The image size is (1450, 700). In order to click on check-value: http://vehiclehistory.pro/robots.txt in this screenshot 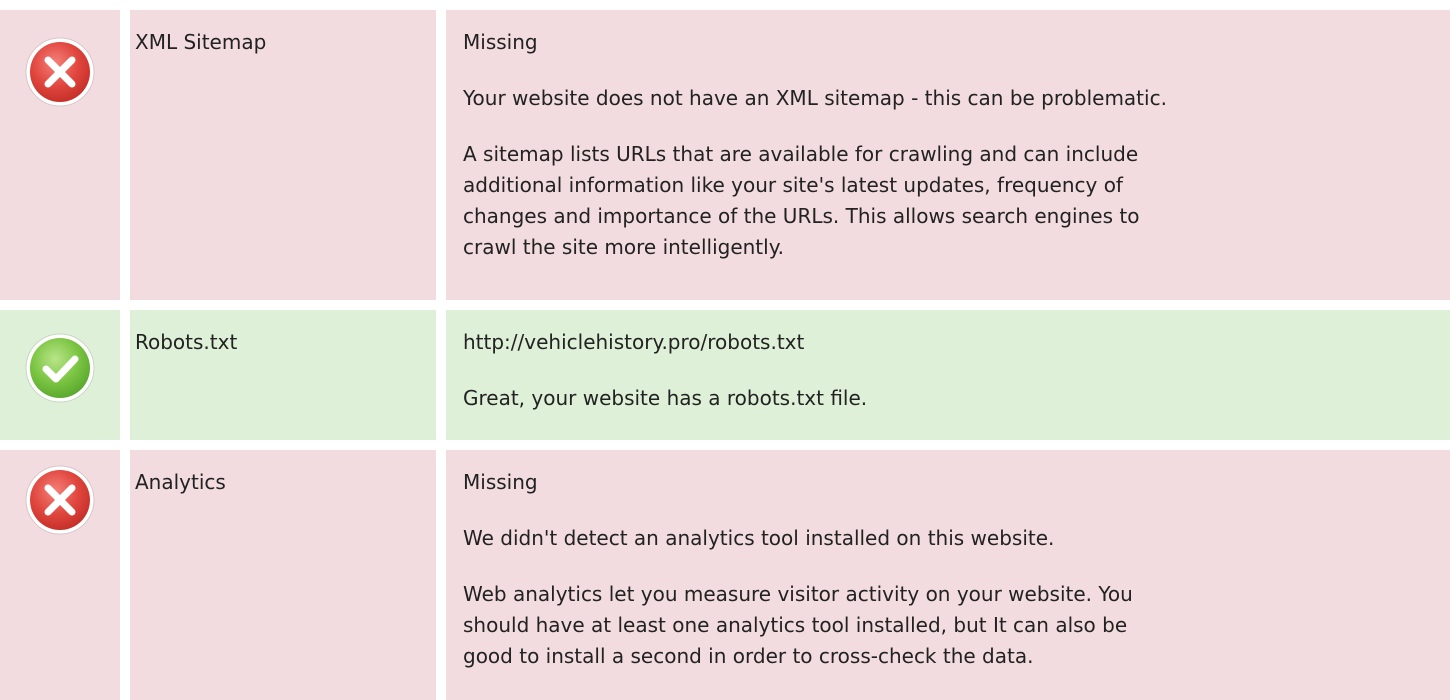, I will do `click(634, 342)`.